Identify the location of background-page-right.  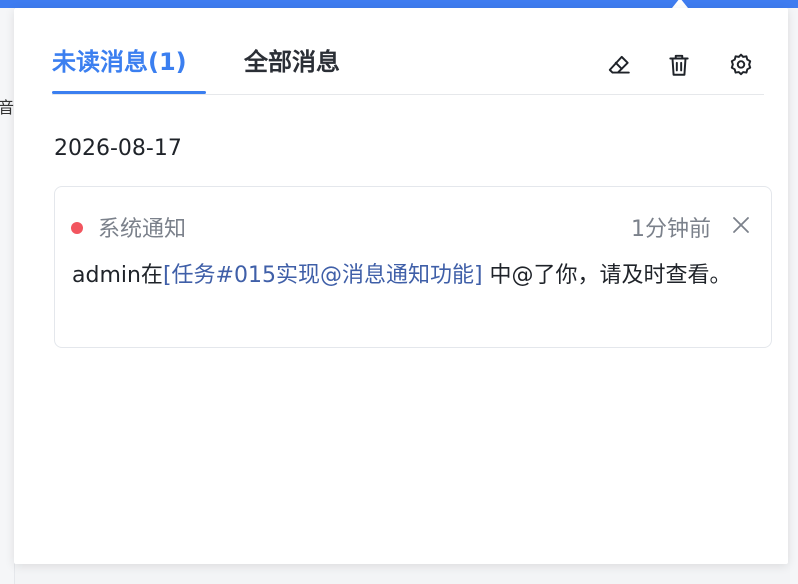
(794, 296).